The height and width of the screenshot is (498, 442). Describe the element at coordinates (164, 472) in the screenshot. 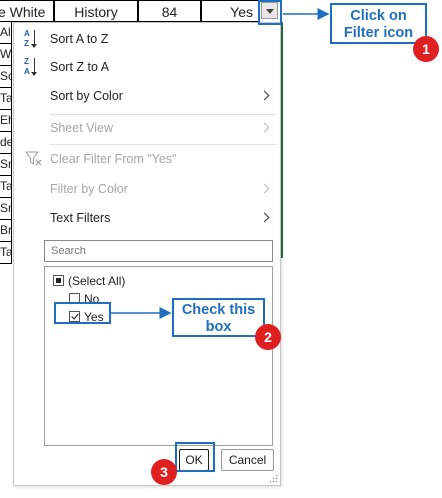

I see `step-badge-3: 3` at that location.